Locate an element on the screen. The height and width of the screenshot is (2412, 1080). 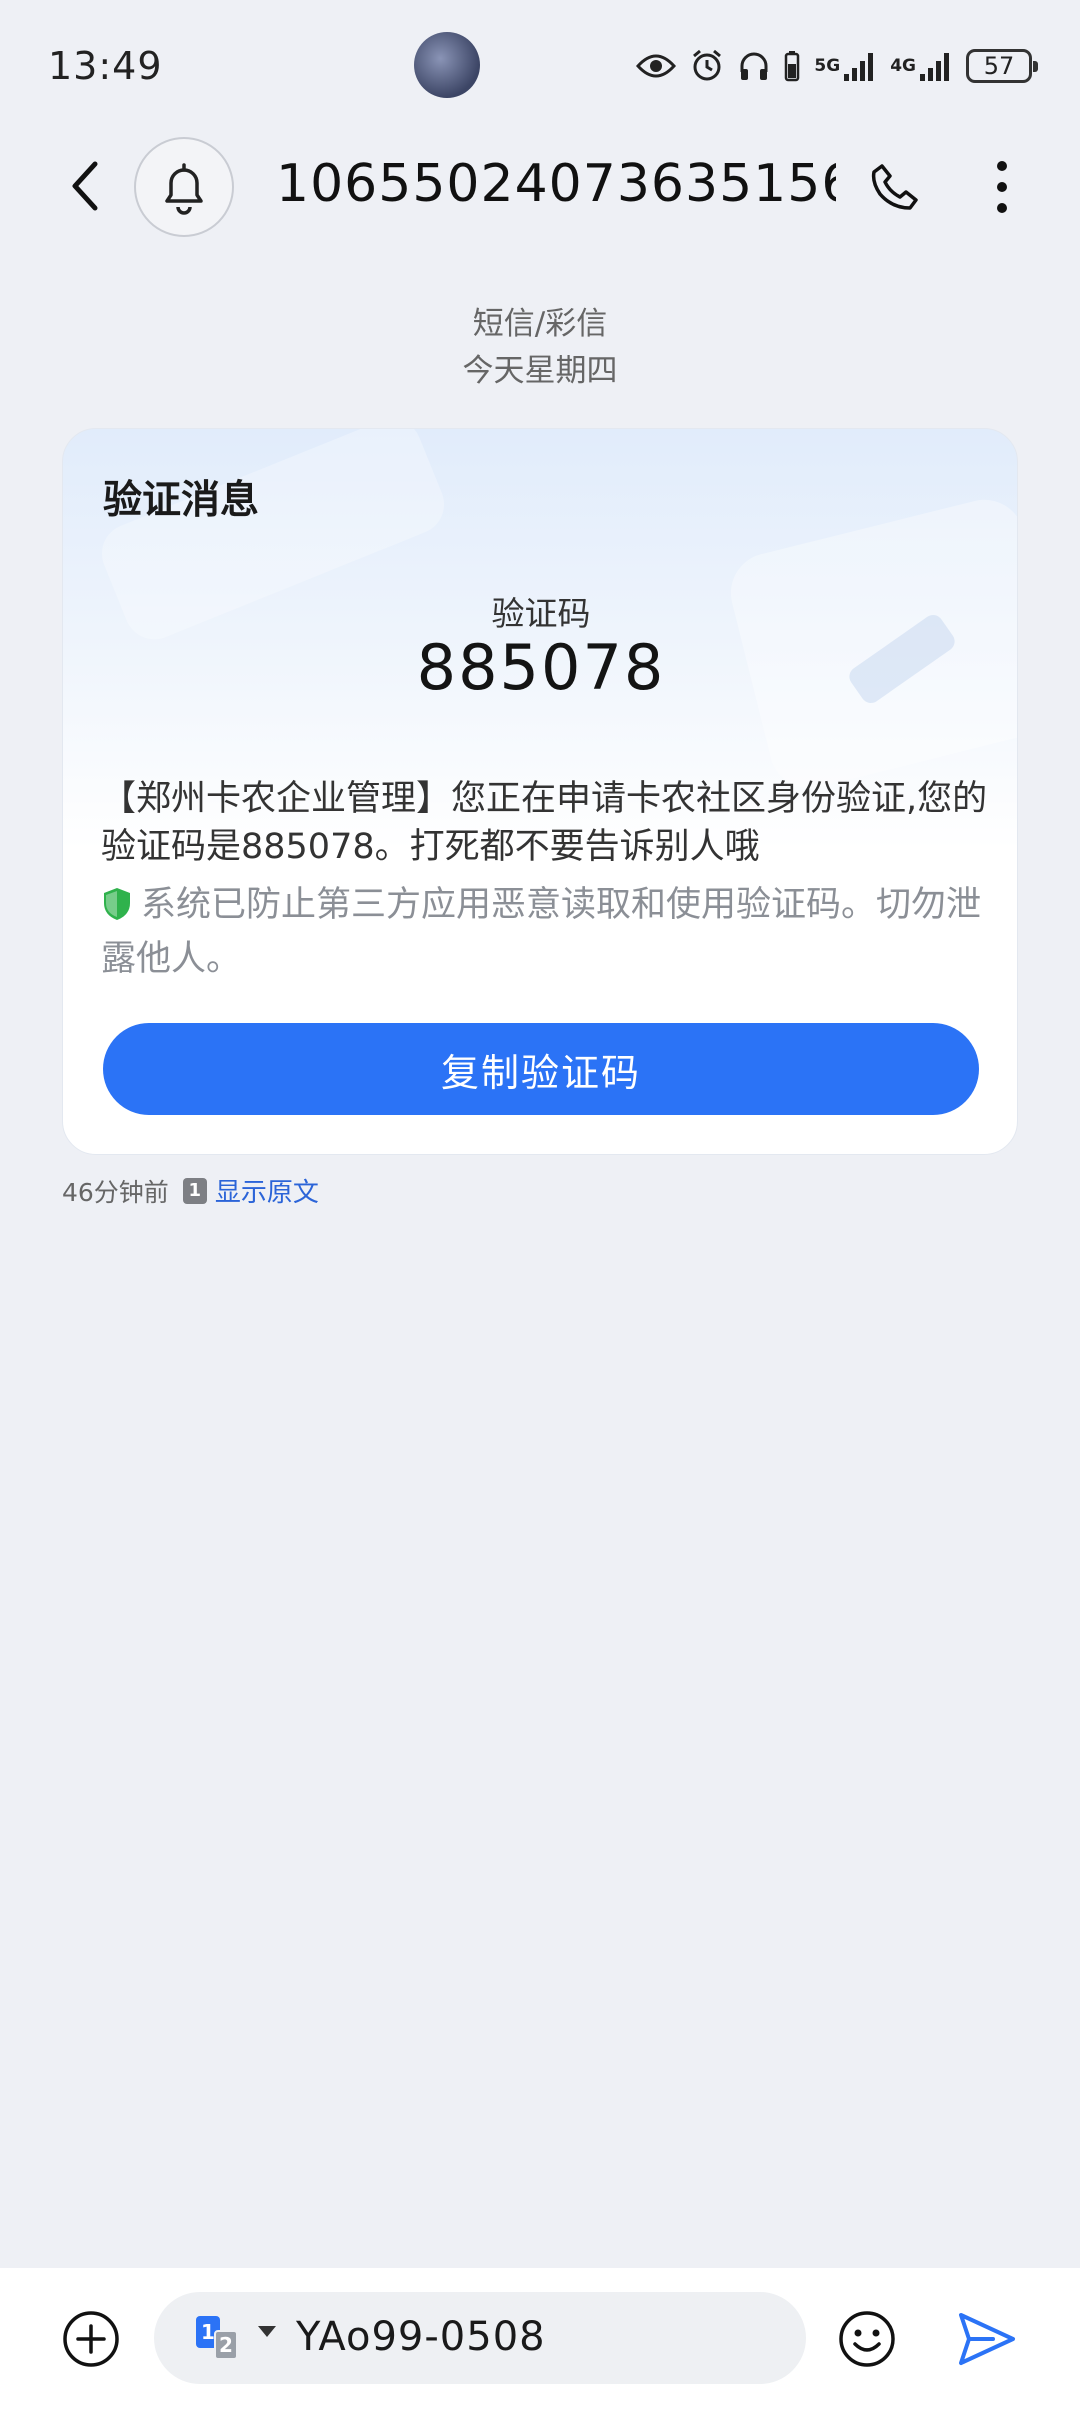
signal-5g-icon: 5G is located at coordinates (845, 66).